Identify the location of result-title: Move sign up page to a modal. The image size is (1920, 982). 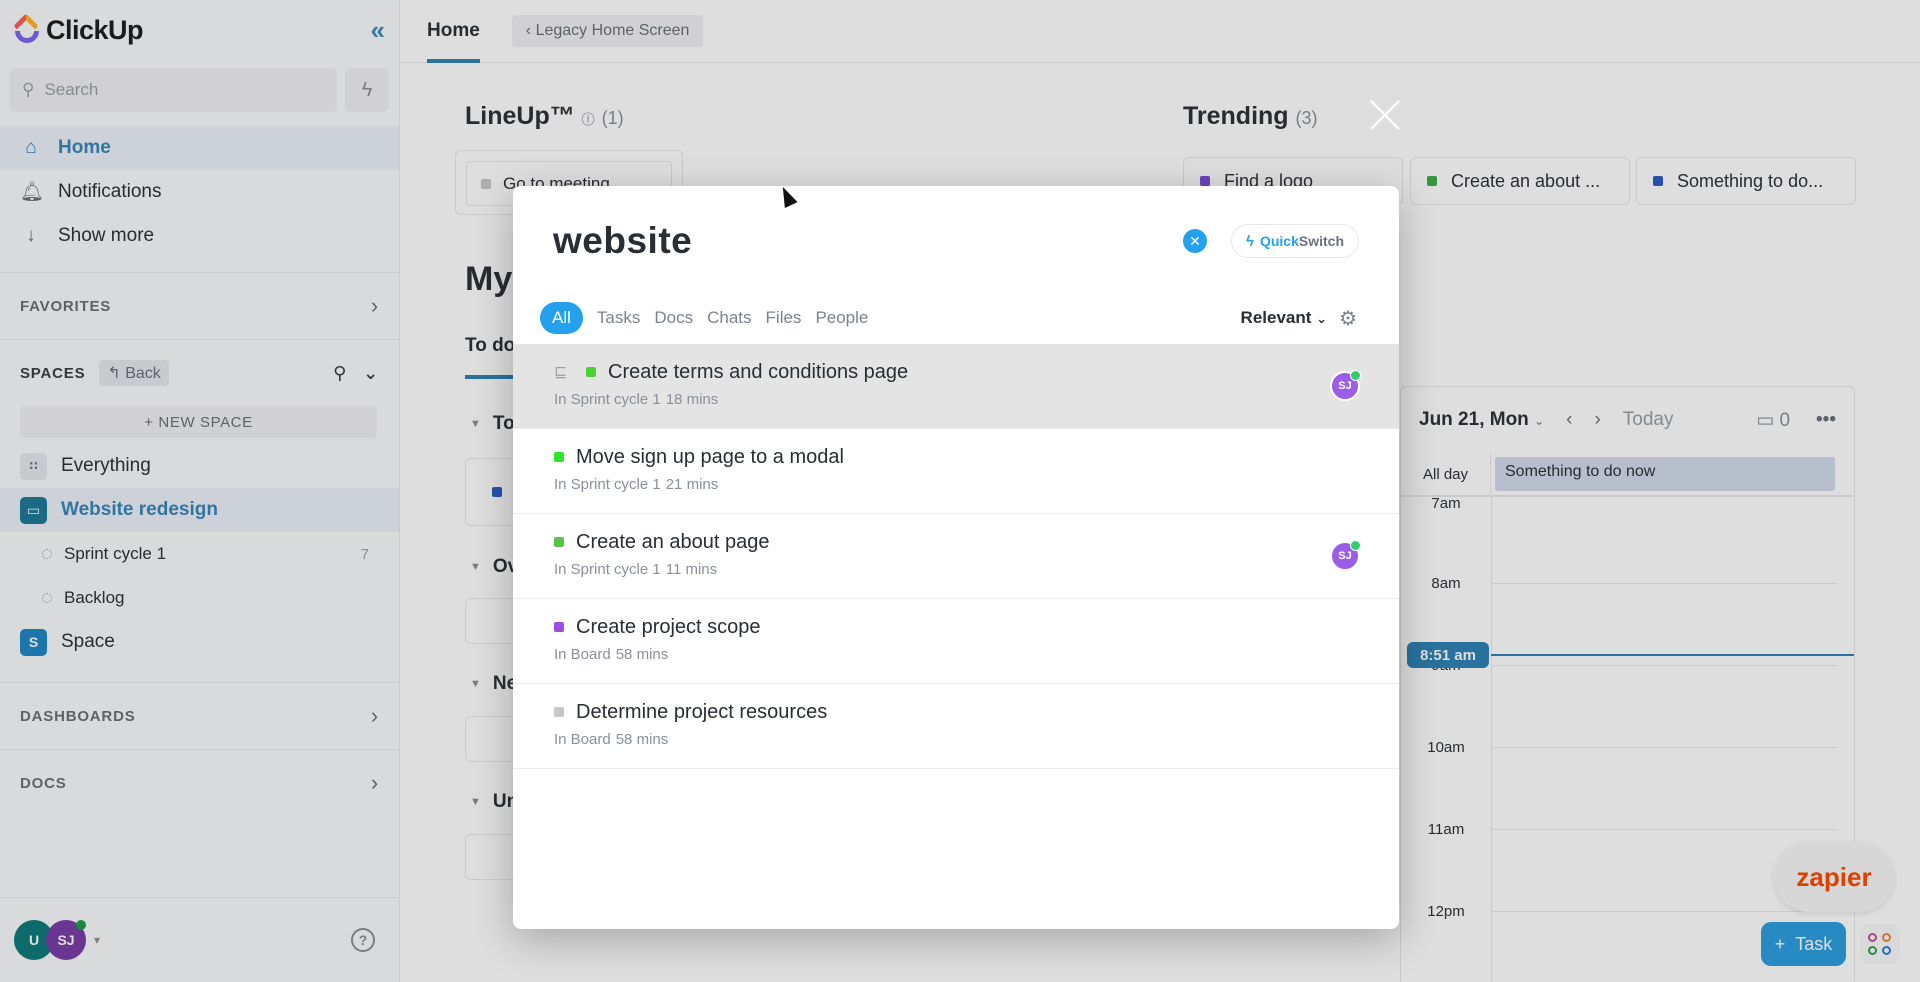
(710, 456).